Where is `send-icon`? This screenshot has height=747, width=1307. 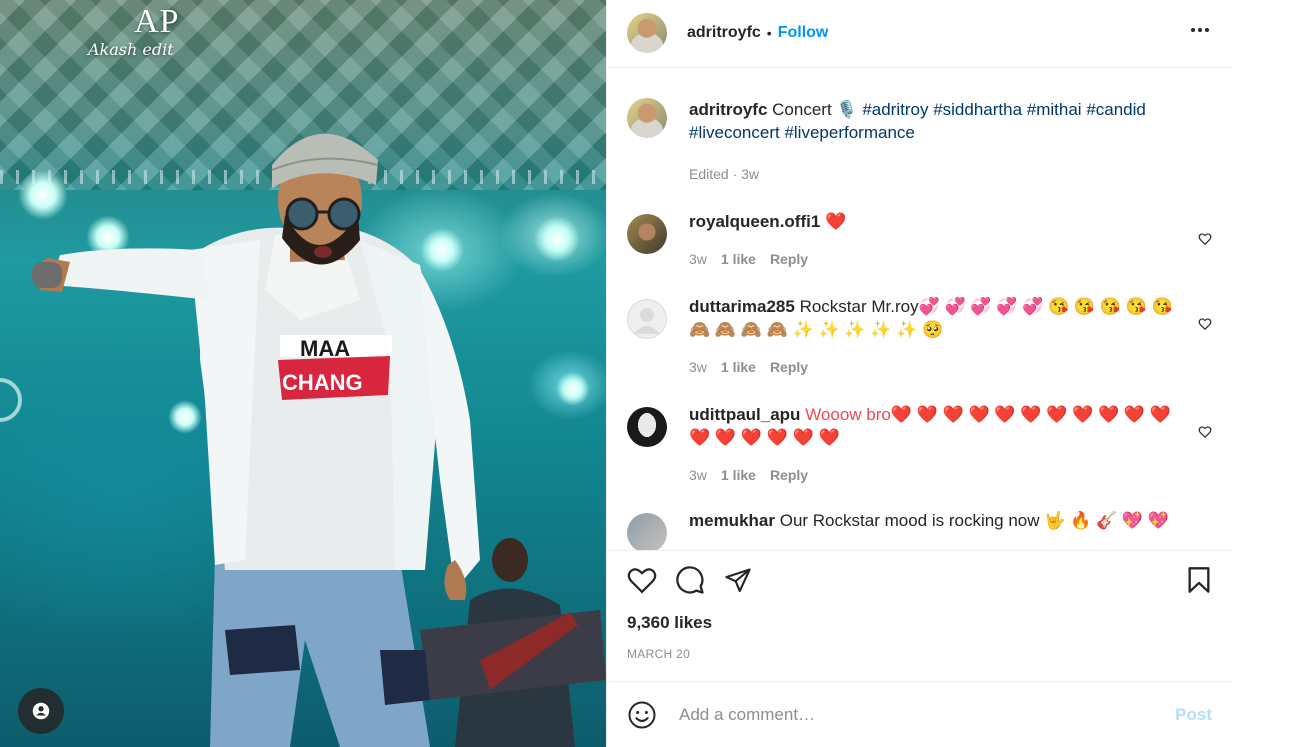
send-icon is located at coordinates (738, 580).